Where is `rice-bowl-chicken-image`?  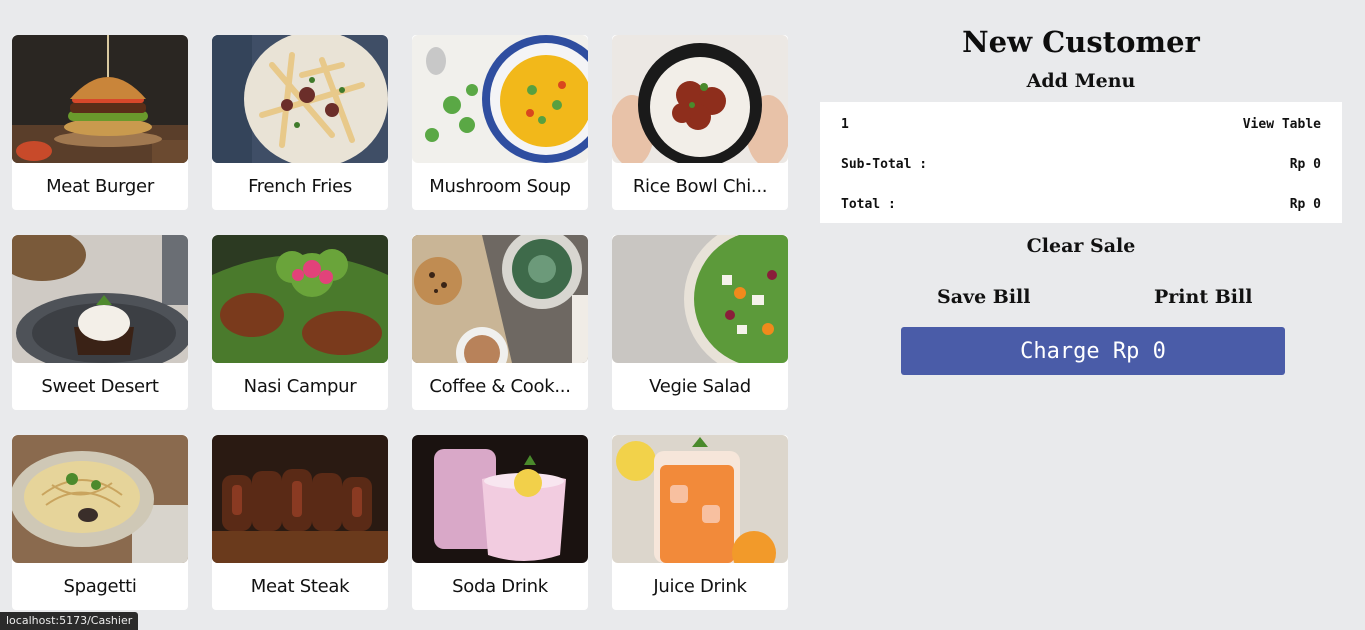 rice-bowl-chicken-image is located at coordinates (700, 99).